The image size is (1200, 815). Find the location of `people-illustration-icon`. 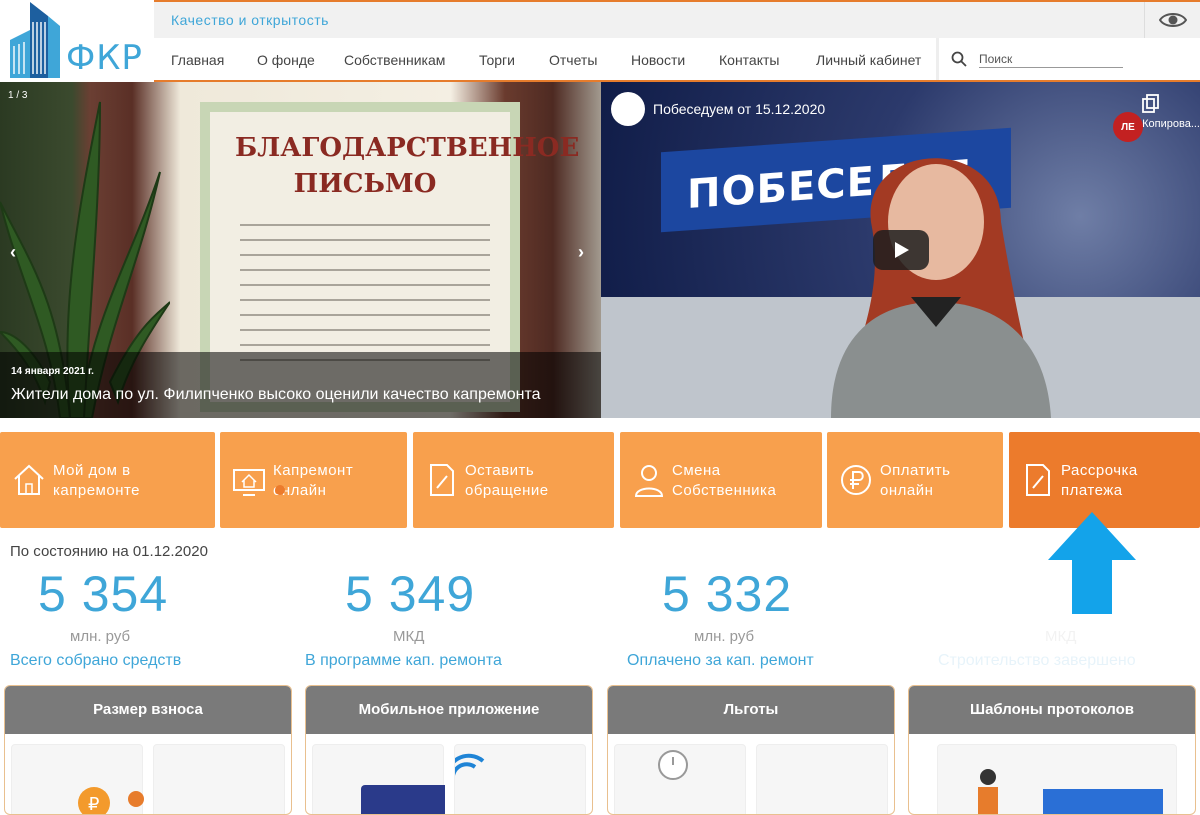

people-illustration-icon is located at coordinates (1070, 791).